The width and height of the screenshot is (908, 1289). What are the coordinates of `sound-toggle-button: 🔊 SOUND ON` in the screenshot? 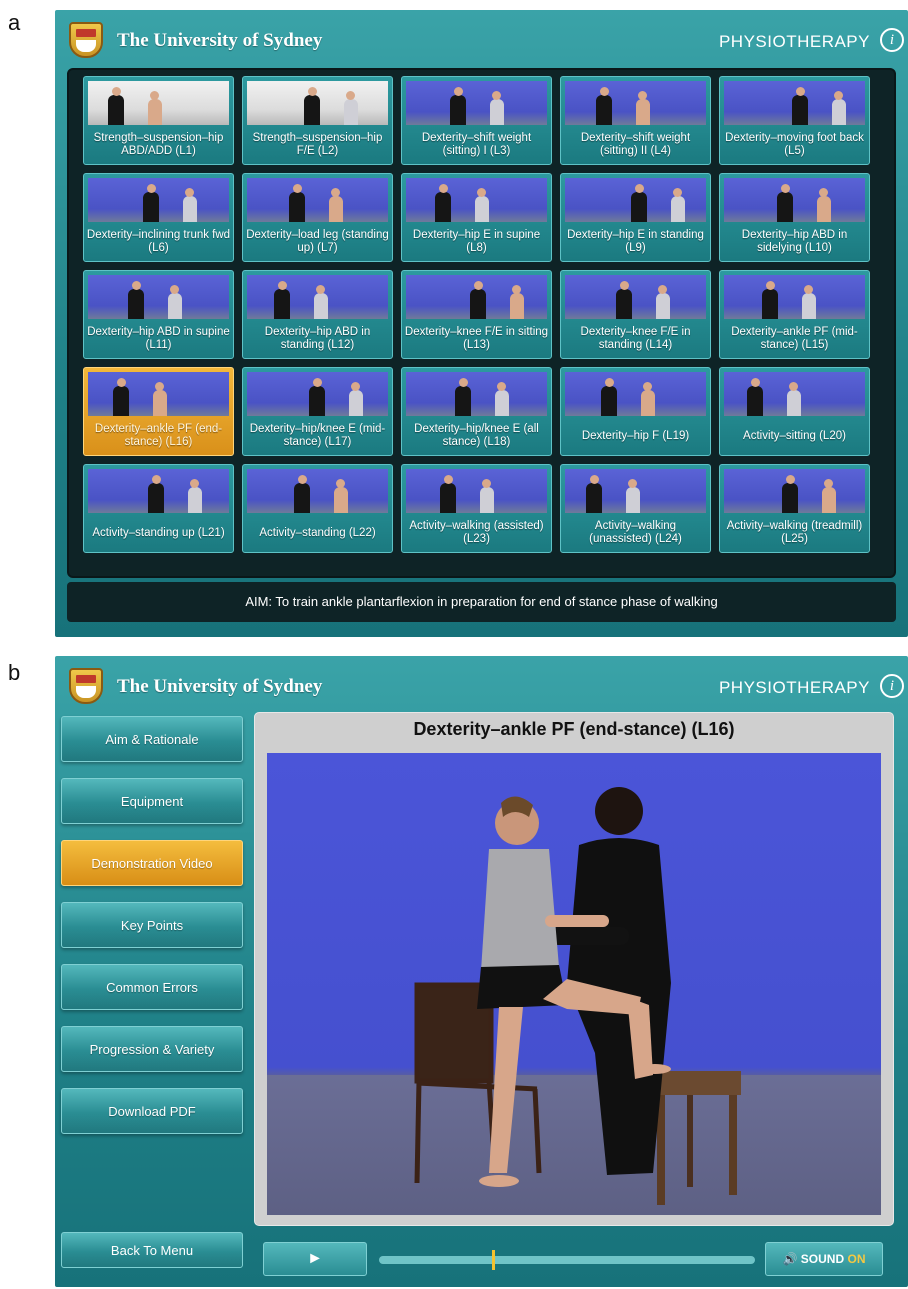 It's located at (824, 1259).